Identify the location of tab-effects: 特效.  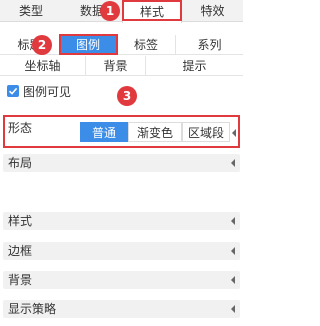
(212, 11).